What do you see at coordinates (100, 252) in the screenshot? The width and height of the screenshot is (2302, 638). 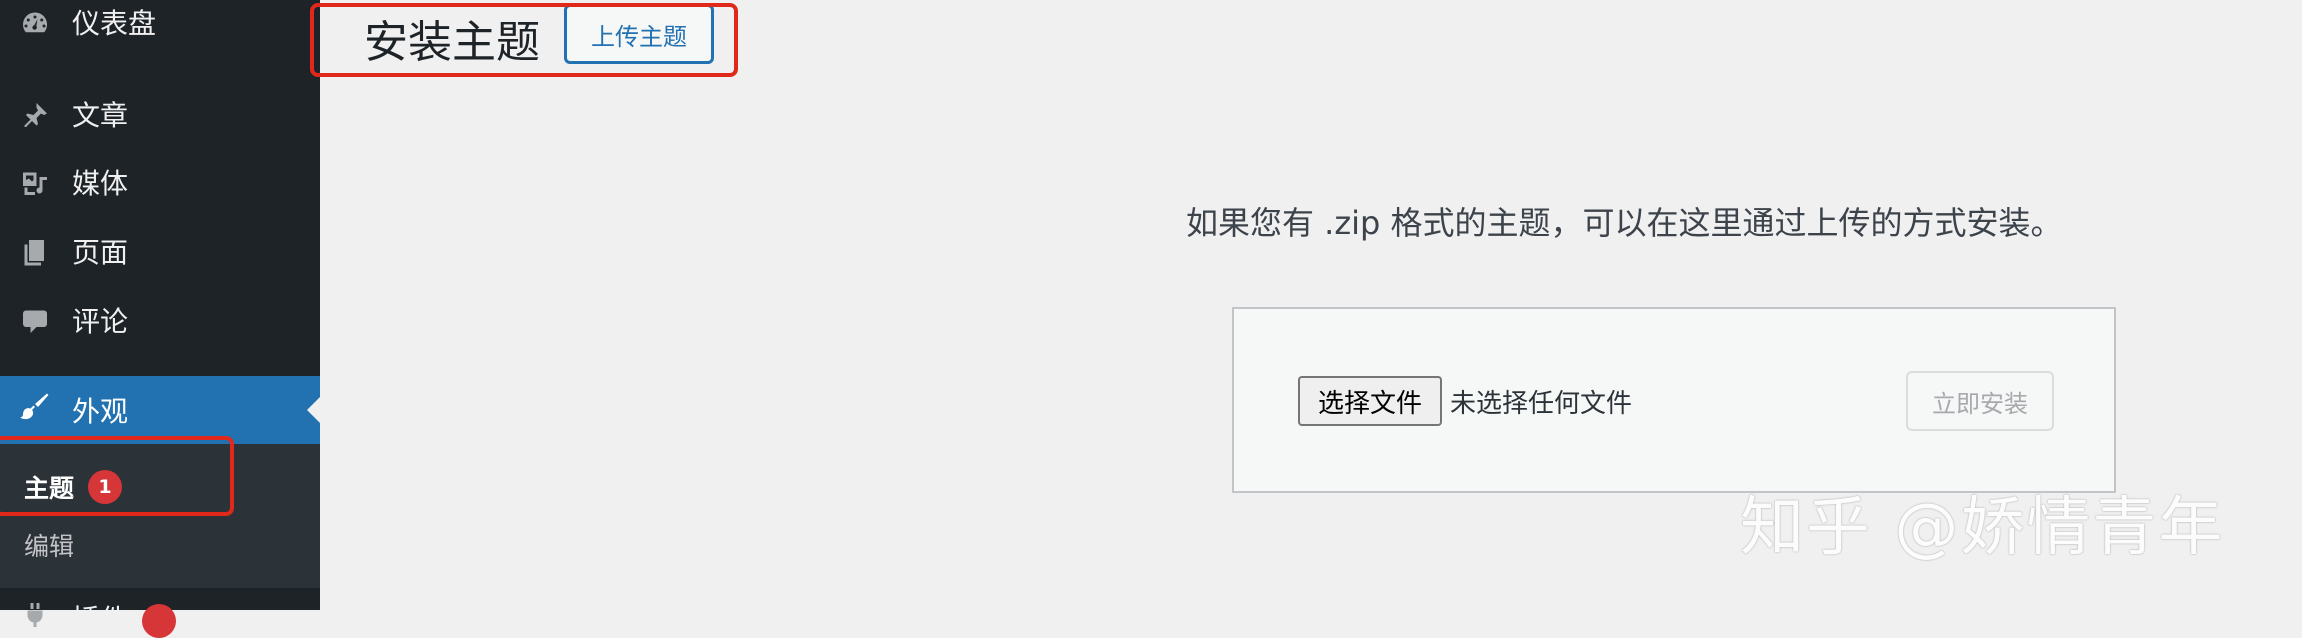 I see `sidebar-item-label: 页面` at bounding box center [100, 252].